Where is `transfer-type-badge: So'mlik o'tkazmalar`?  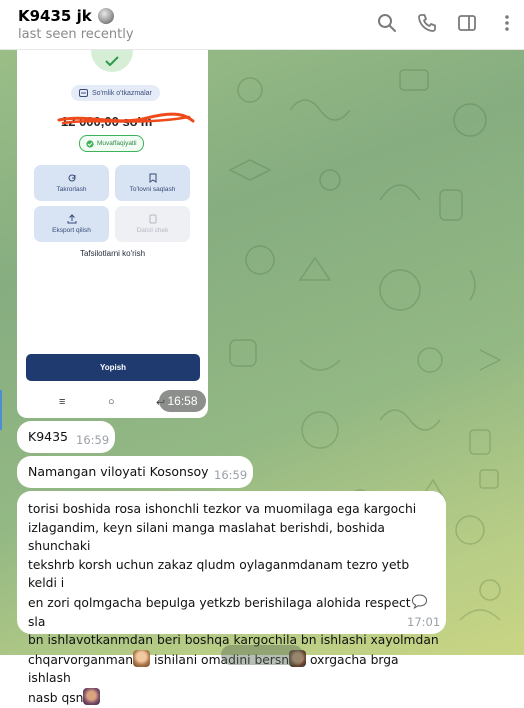 transfer-type-badge: So'mlik o'tkazmalar is located at coordinates (115, 93).